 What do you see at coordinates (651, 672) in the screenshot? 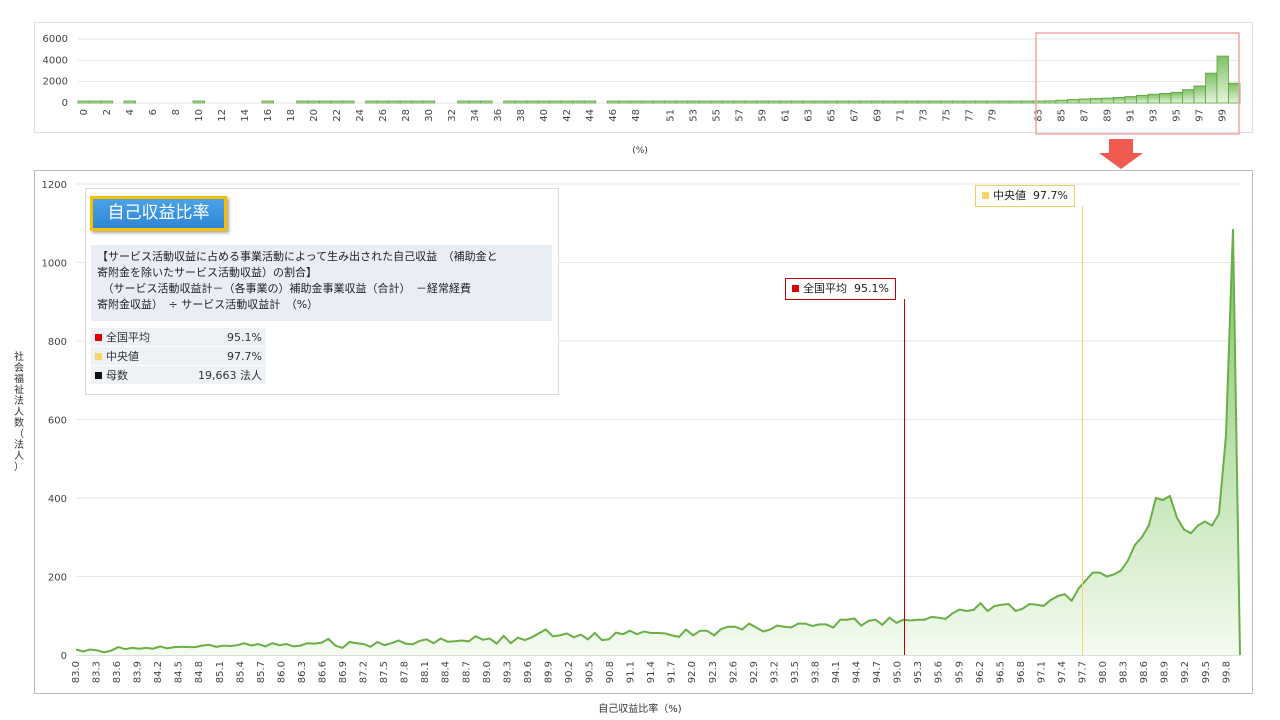
I see `main-x-tick-label: 91.4` at bounding box center [651, 672].